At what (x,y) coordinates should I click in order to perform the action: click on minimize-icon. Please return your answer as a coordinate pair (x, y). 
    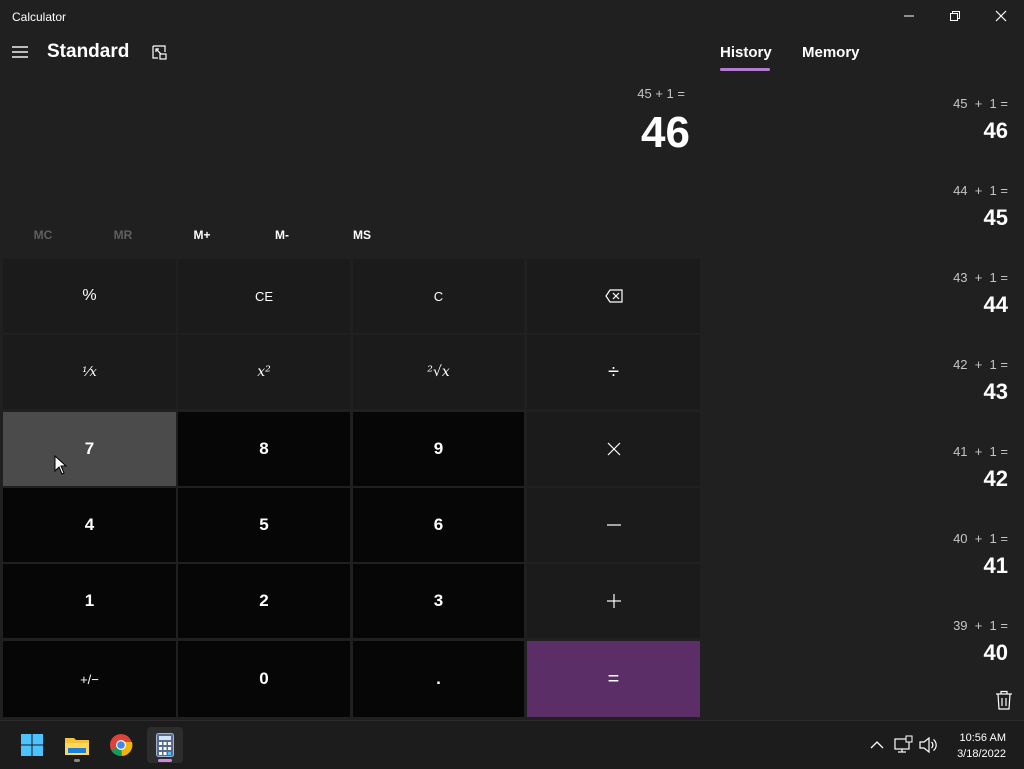
    Looking at the image, I should click on (909, 16).